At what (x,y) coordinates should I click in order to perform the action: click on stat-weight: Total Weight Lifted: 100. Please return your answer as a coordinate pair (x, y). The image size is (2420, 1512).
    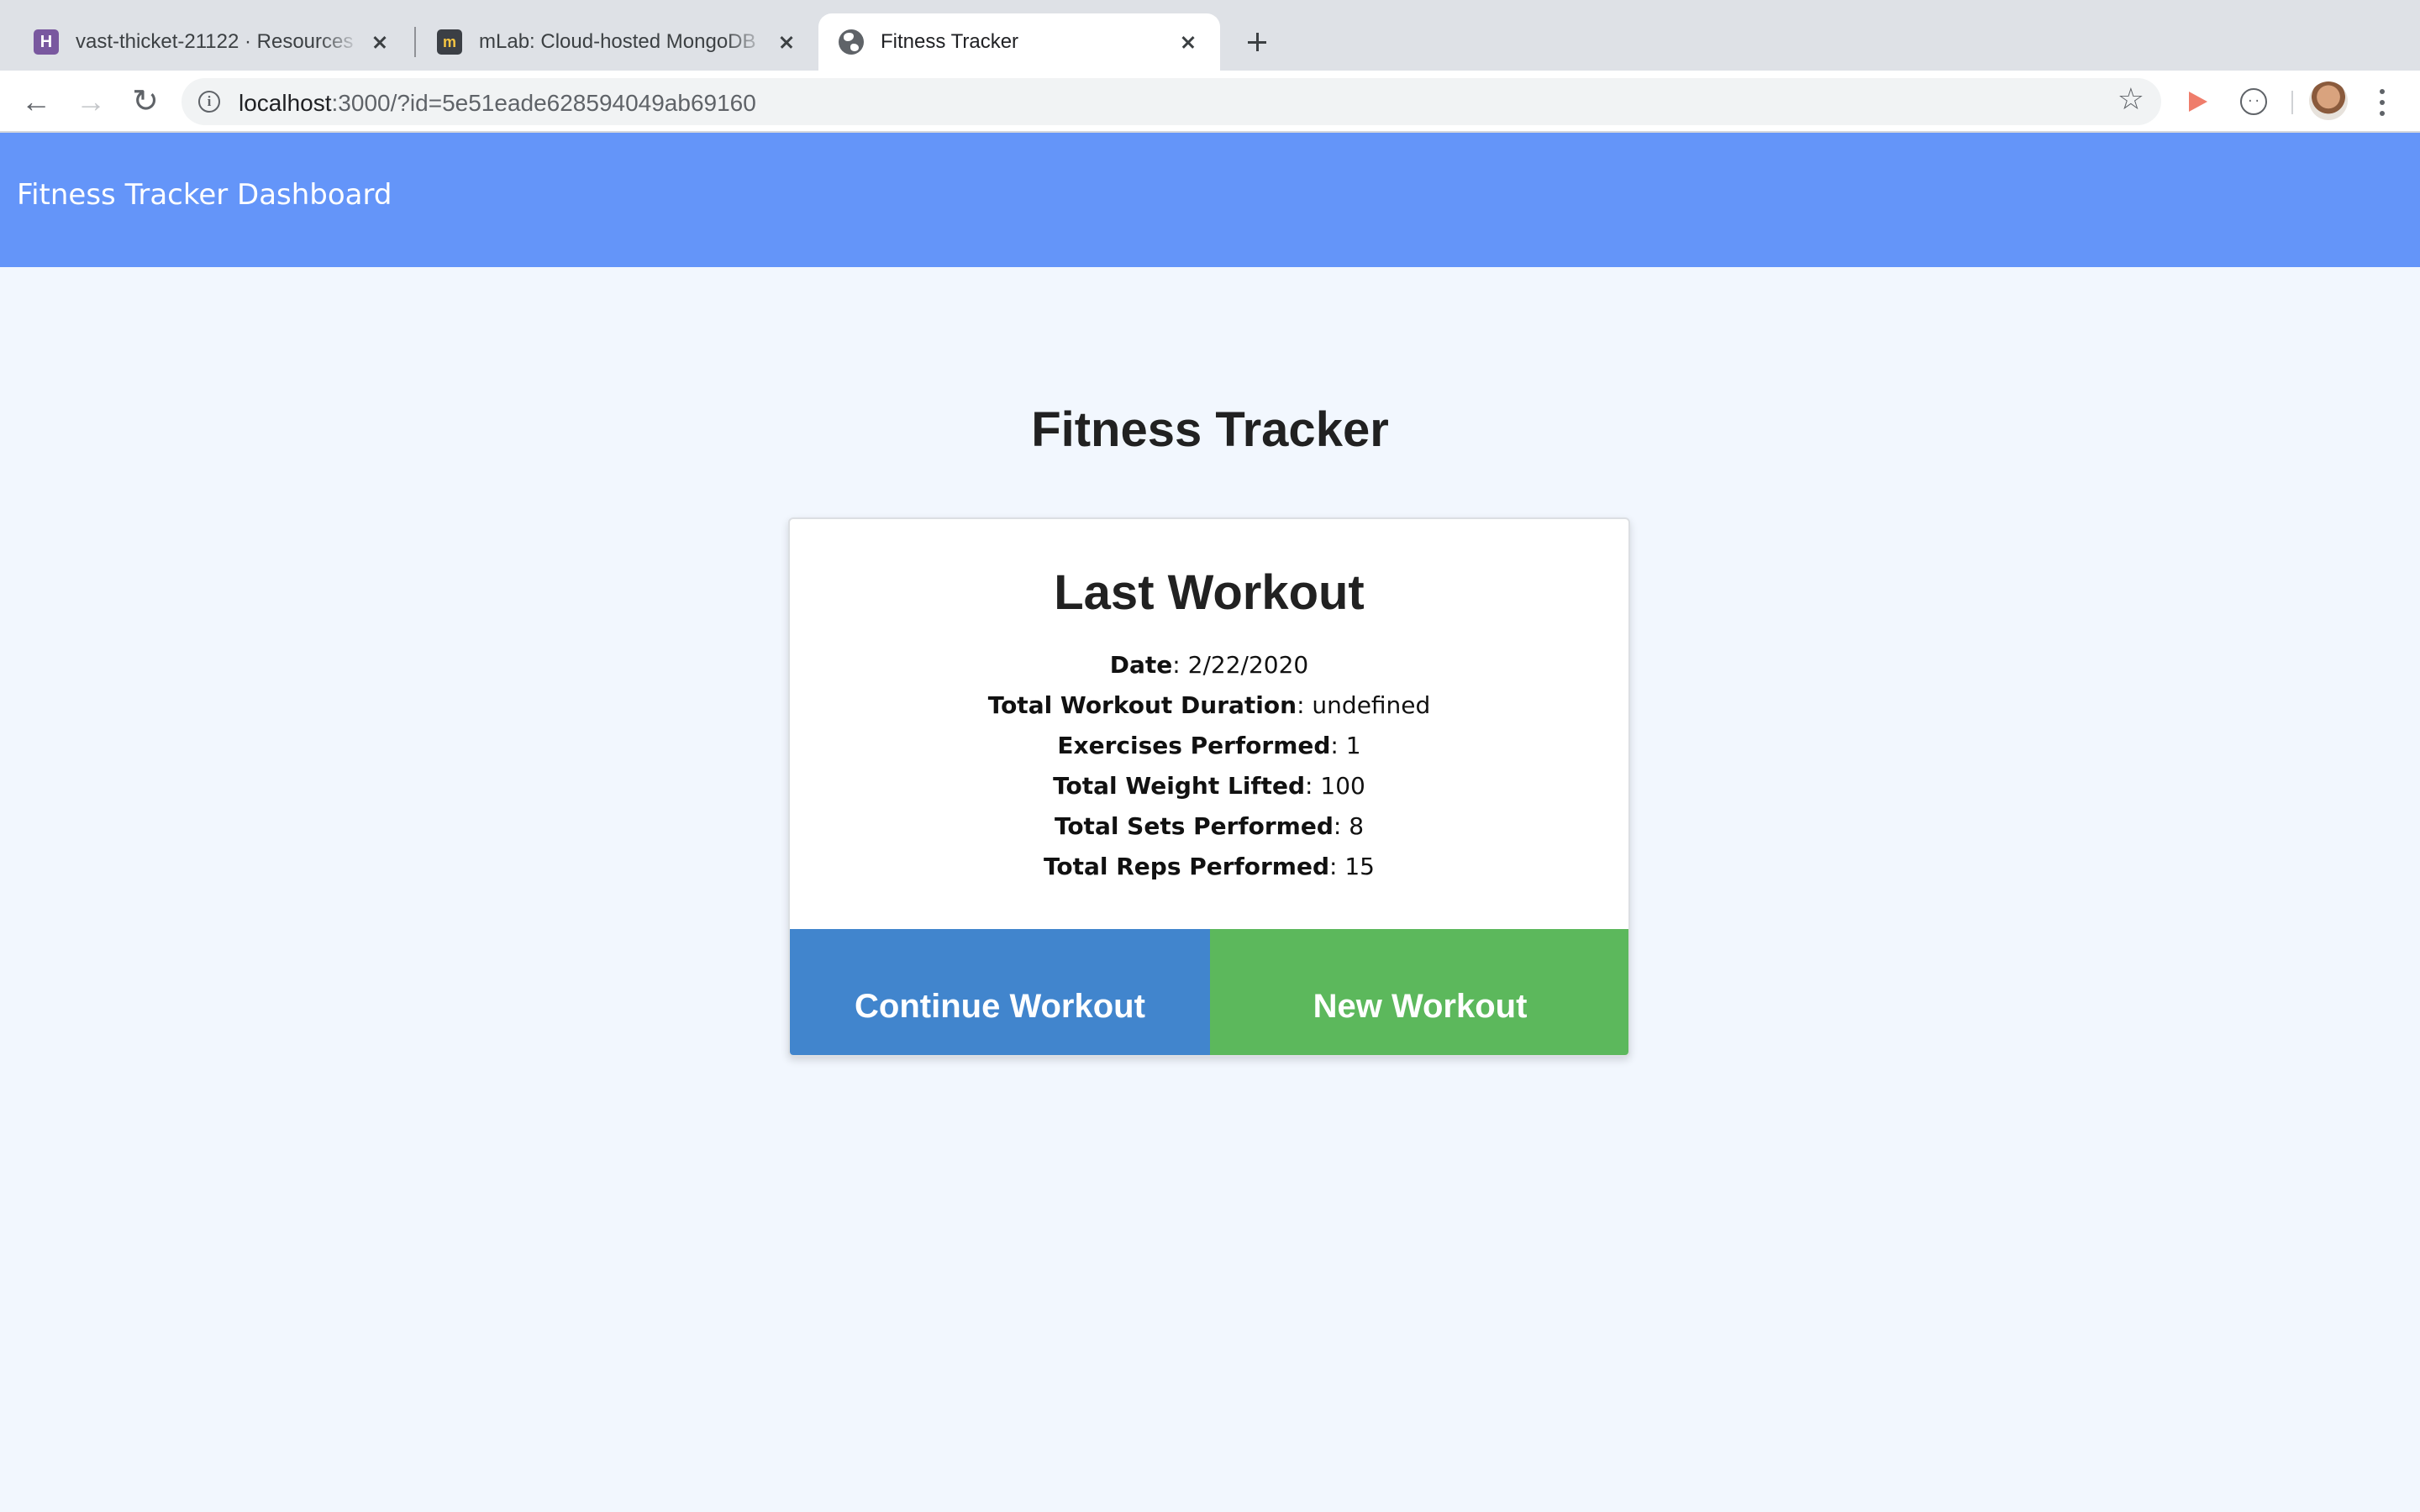
    Looking at the image, I should click on (1209, 786).